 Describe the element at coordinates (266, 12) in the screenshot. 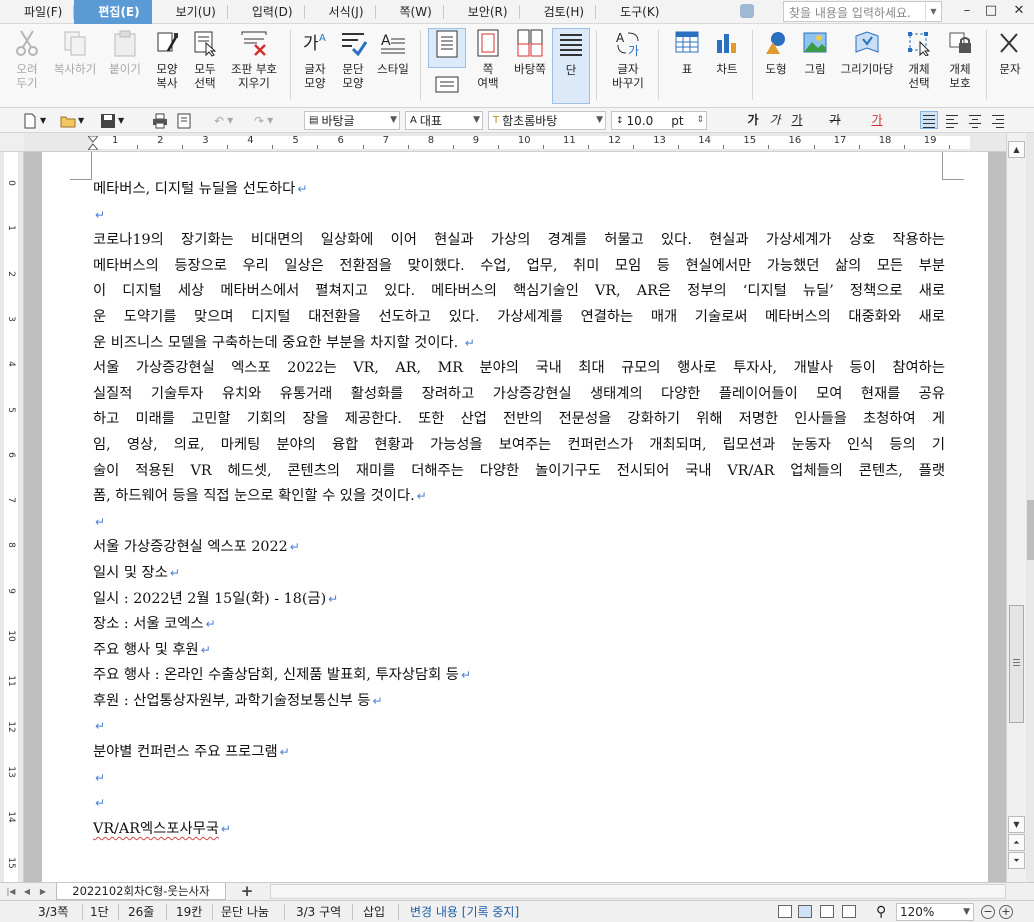

I see `menu-insert: 입력(D)` at that location.